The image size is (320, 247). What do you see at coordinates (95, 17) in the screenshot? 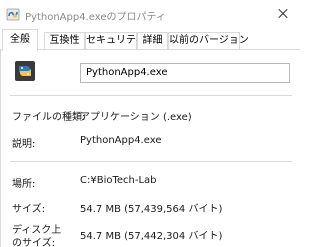
I see `window-title: PythonApp4.exeのプロパティ` at bounding box center [95, 17].